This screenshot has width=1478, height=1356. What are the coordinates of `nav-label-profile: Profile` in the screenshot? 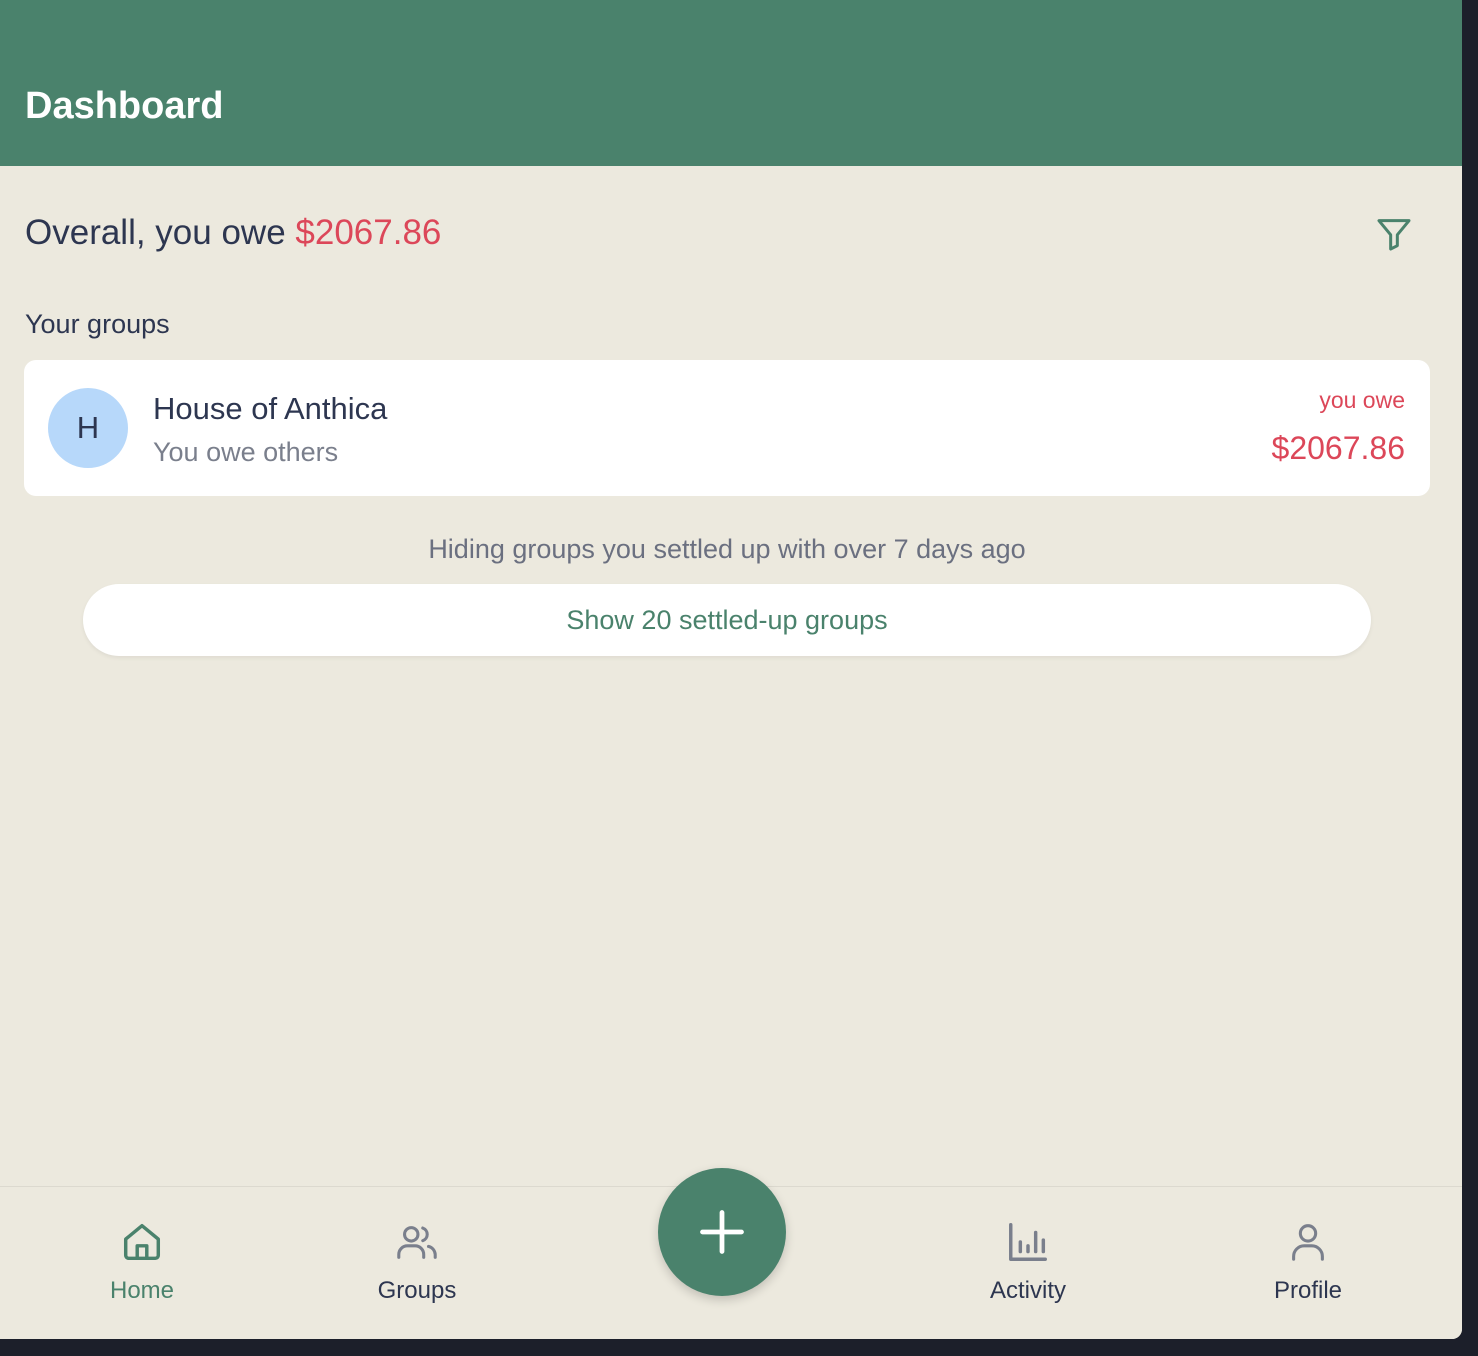 It's located at (1308, 1290).